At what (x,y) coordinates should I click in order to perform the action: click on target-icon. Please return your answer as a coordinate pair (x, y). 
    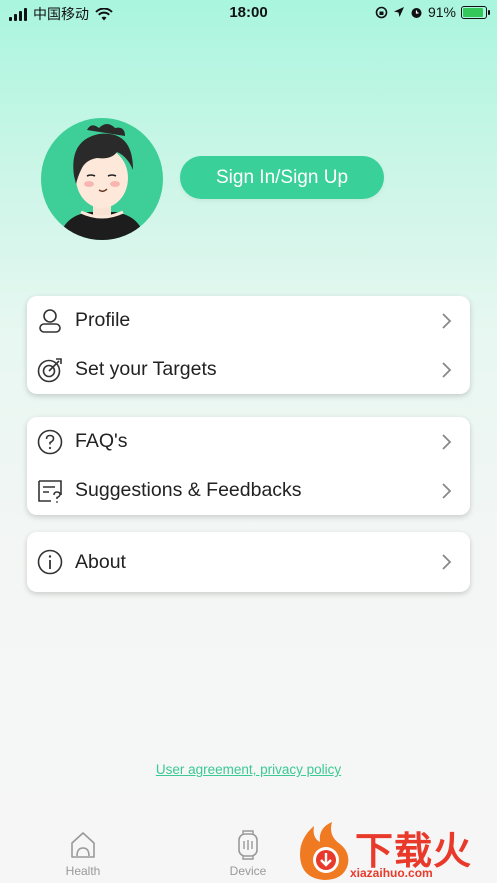
    Looking at the image, I should click on (49, 369).